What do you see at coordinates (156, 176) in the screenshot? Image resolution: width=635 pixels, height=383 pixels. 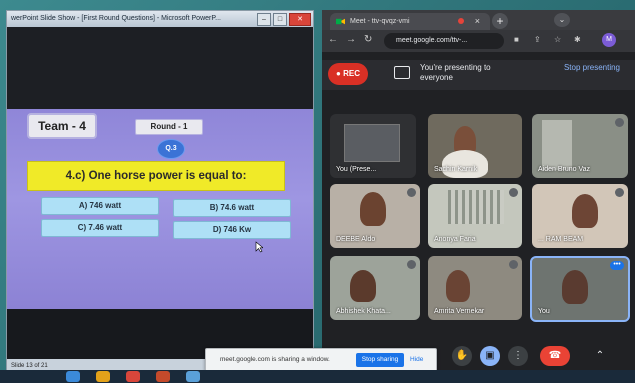 I see `question-text: 4.c) One horse power is equal to:` at bounding box center [156, 176].